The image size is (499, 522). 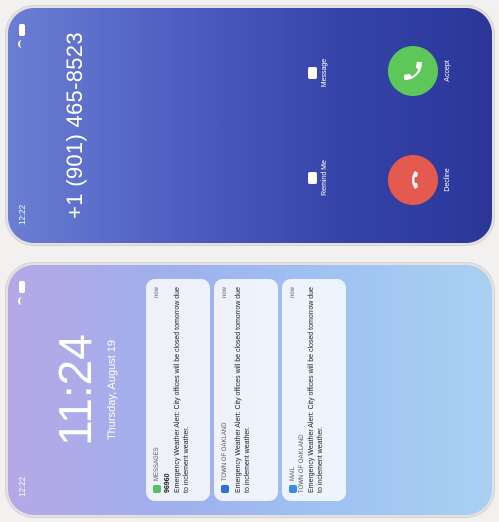 I want to click on accept-button: Accept, so click(x=419, y=71).